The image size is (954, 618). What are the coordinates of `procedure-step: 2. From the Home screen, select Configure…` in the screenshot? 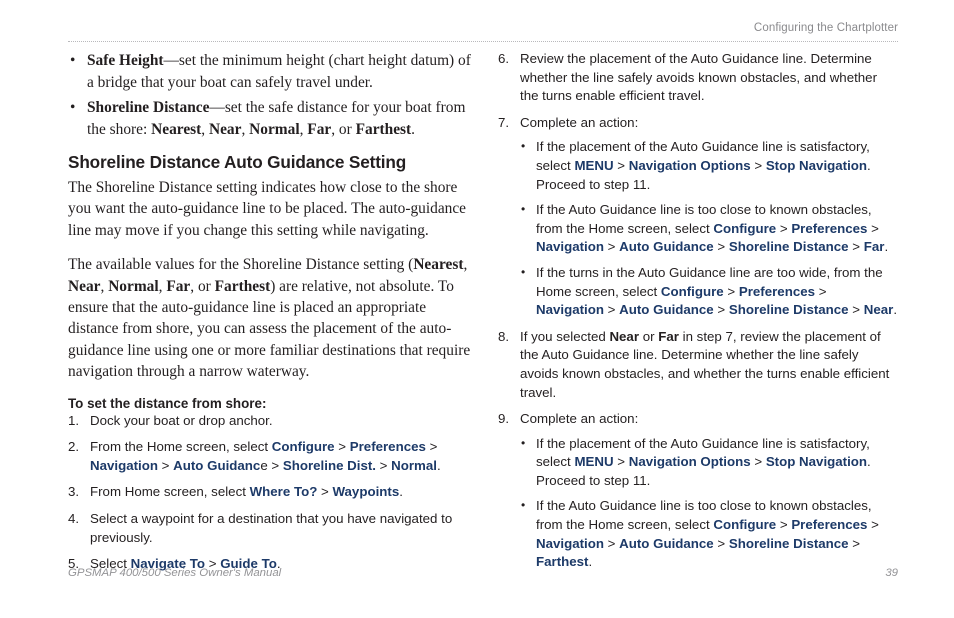 It's located at (271, 456).